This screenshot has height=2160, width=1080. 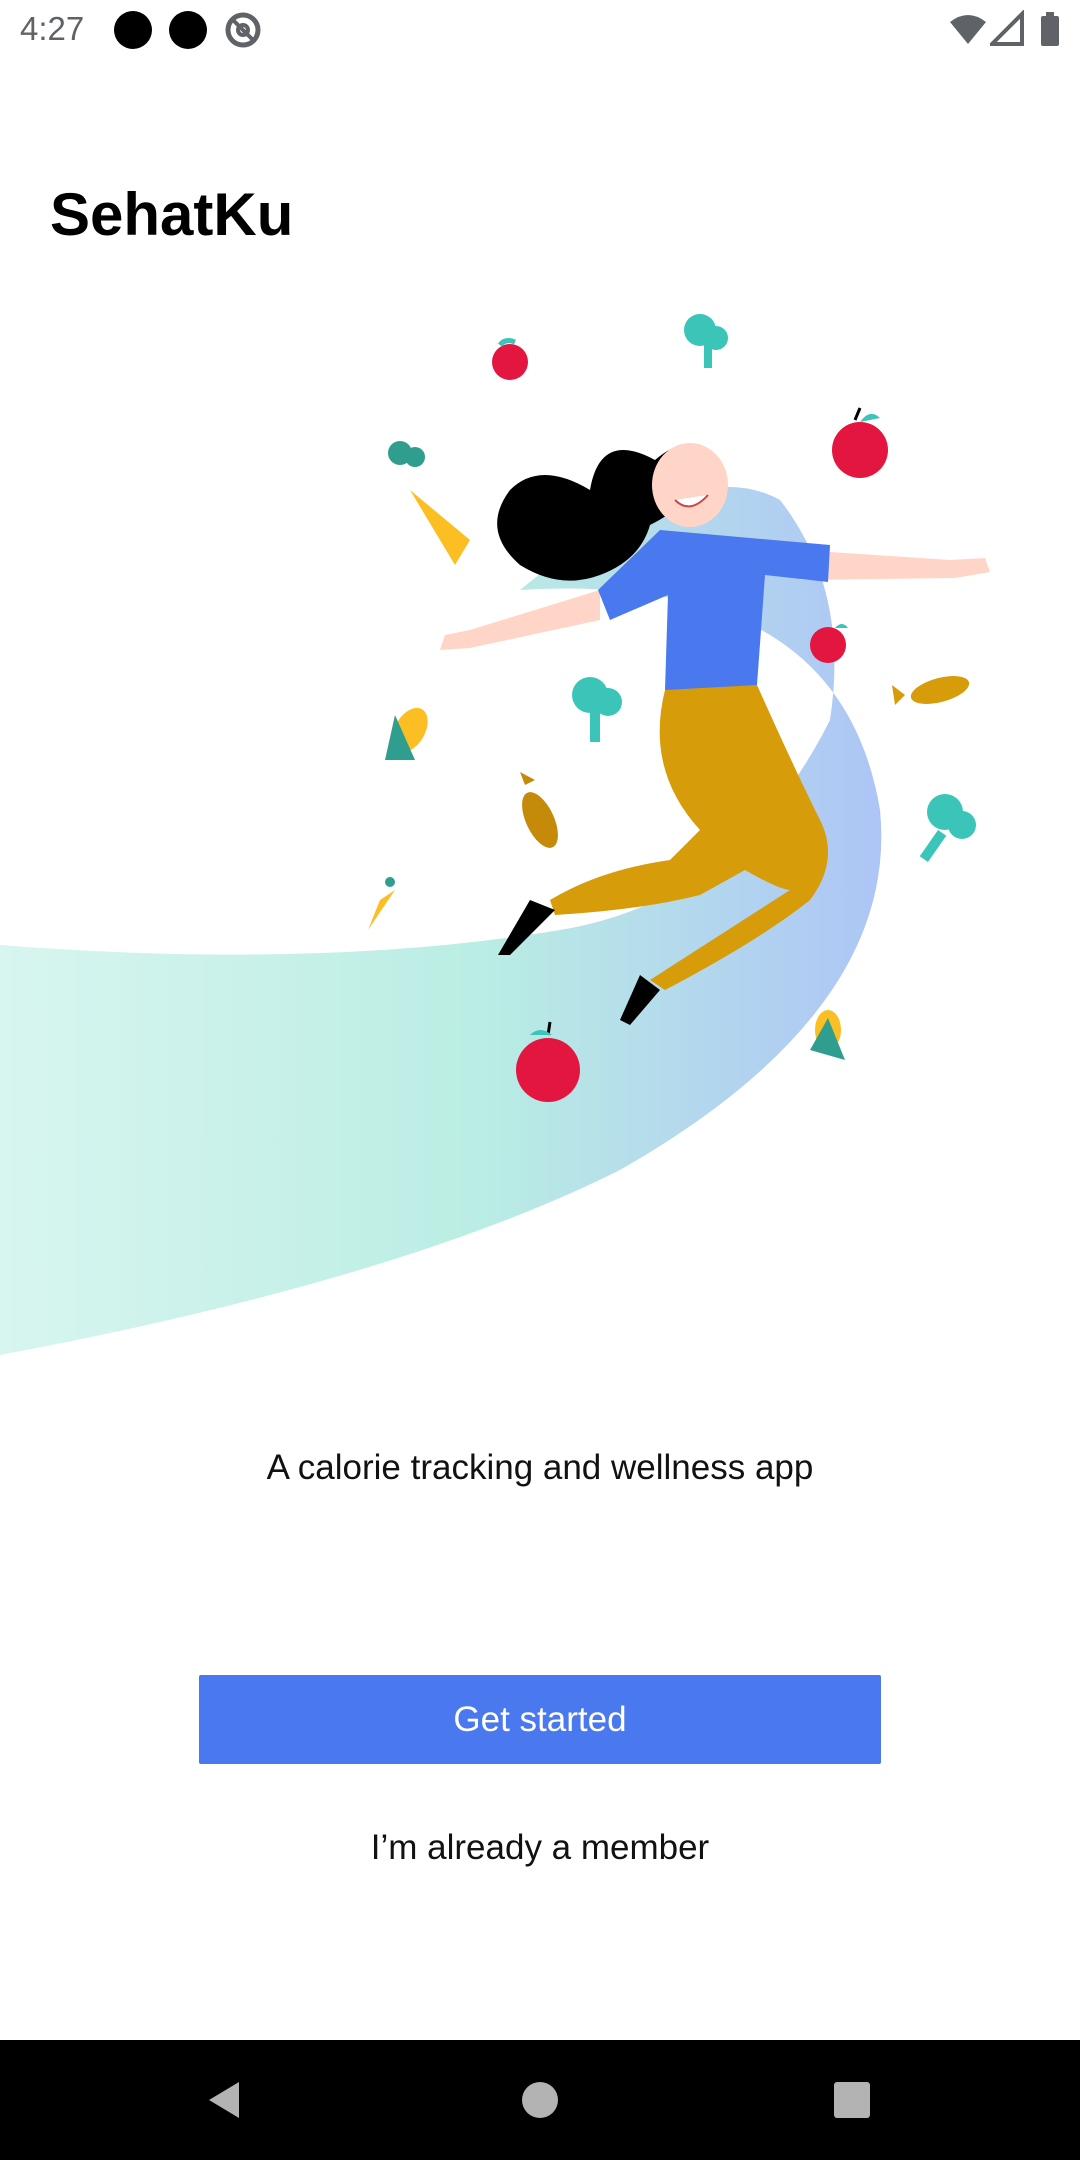 I want to click on back-button, so click(x=225, y=2100).